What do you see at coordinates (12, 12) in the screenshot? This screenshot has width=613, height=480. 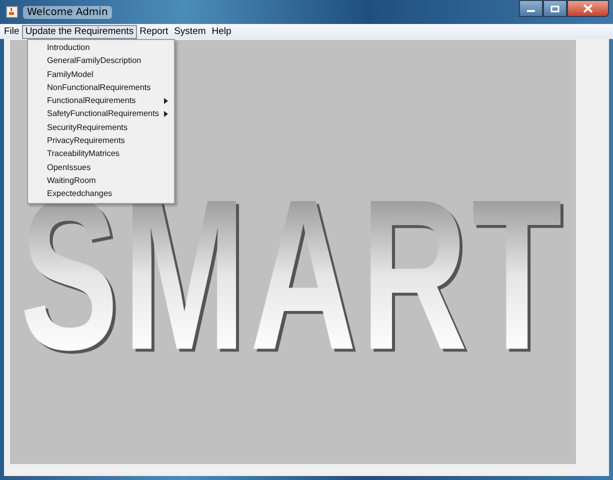 I see `java-cup-icon` at bounding box center [12, 12].